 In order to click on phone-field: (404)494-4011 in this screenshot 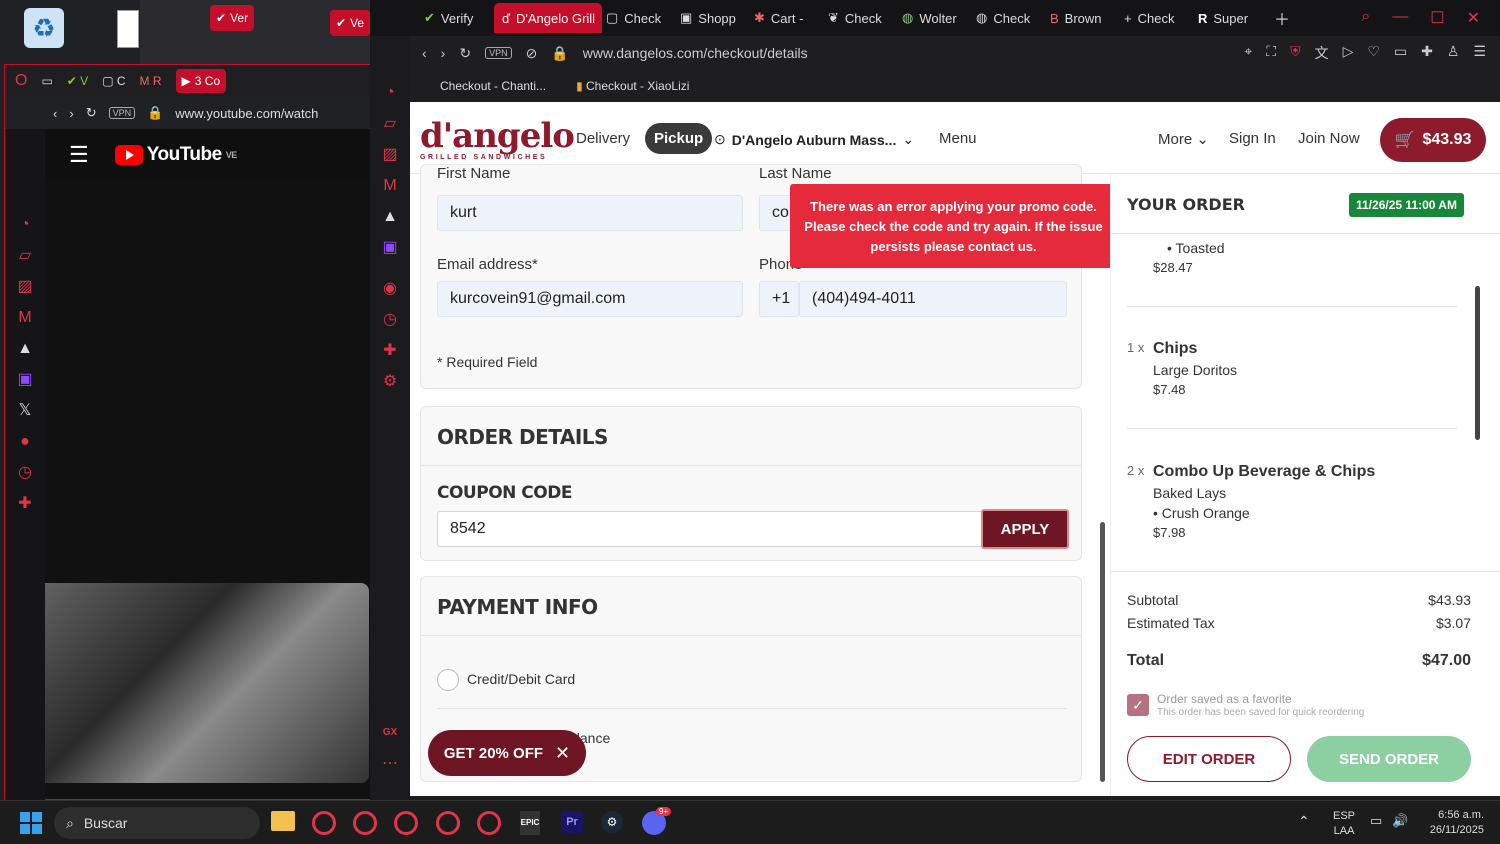, I will do `click(933, 299)`.